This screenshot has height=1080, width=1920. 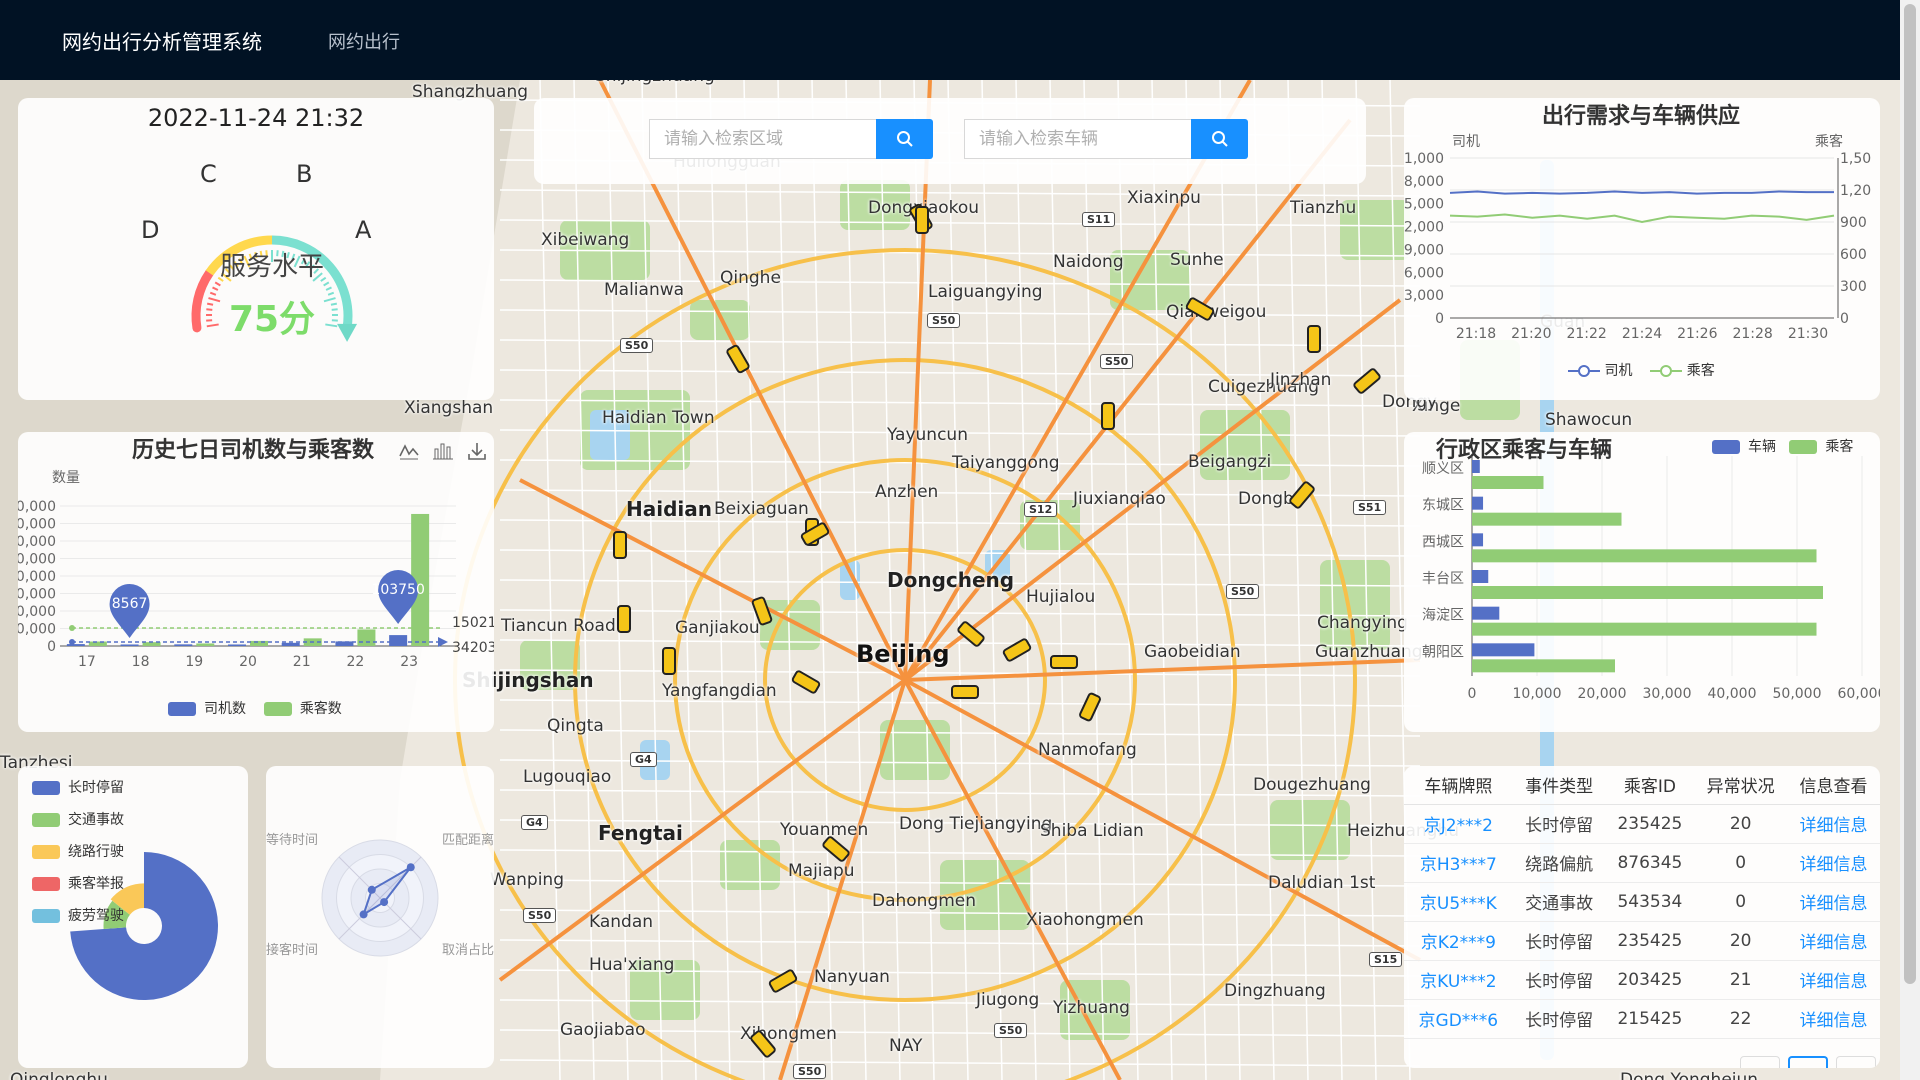 I want to click on right-axis-tick: 600, so click(x=1853, y=255).